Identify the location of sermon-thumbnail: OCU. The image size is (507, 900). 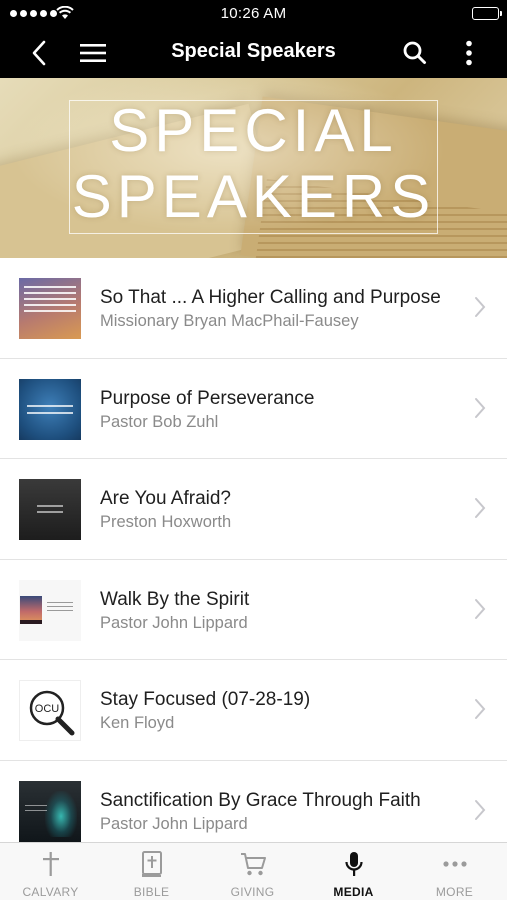
(50, 710).